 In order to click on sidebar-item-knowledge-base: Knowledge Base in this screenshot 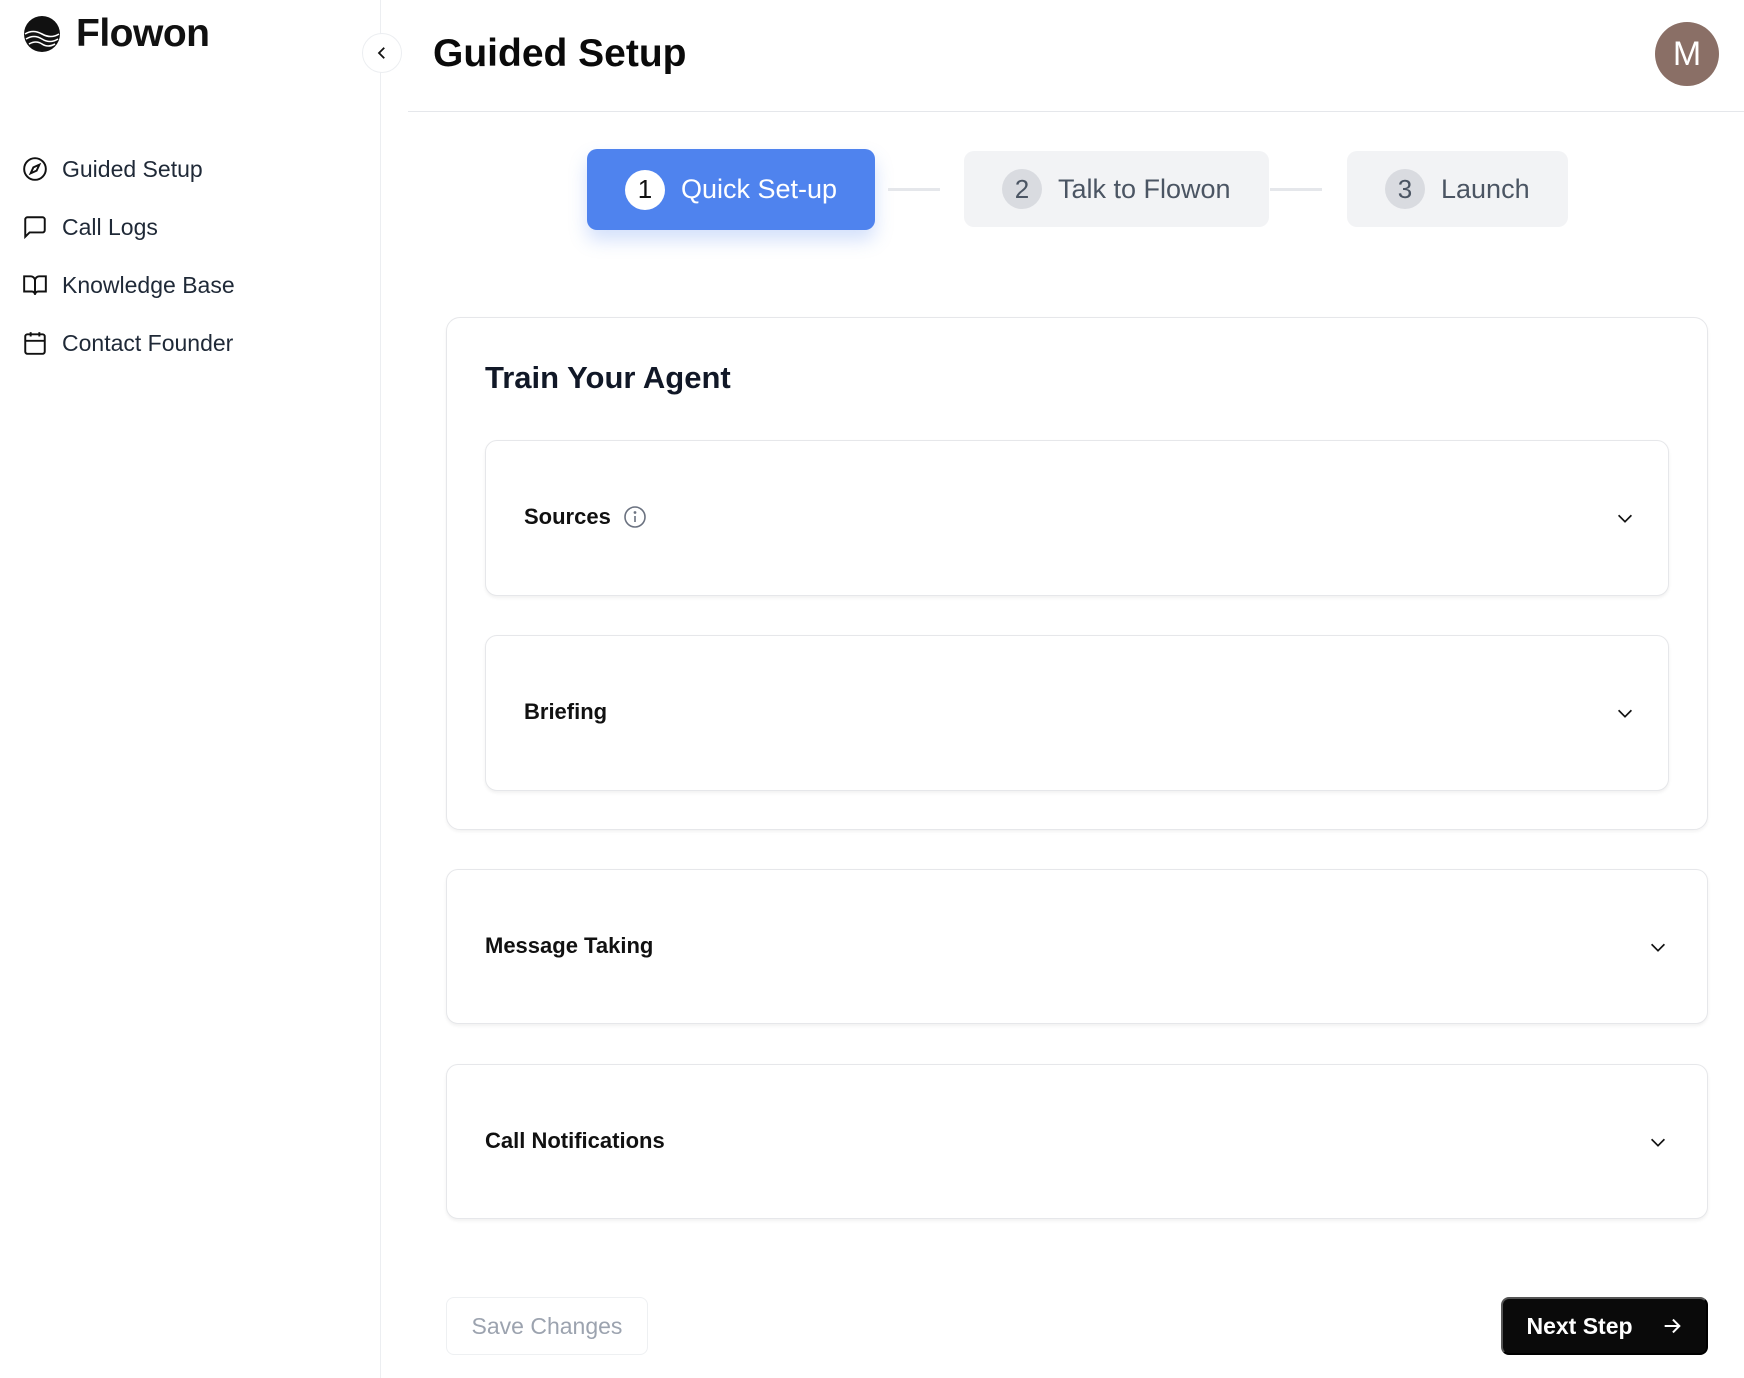, I will do `click(128, 285)`.